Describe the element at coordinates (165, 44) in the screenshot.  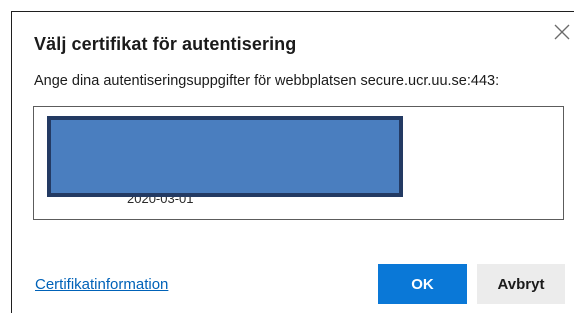
I see `dialog-title: Välj certifikat för autentisering` at that location.